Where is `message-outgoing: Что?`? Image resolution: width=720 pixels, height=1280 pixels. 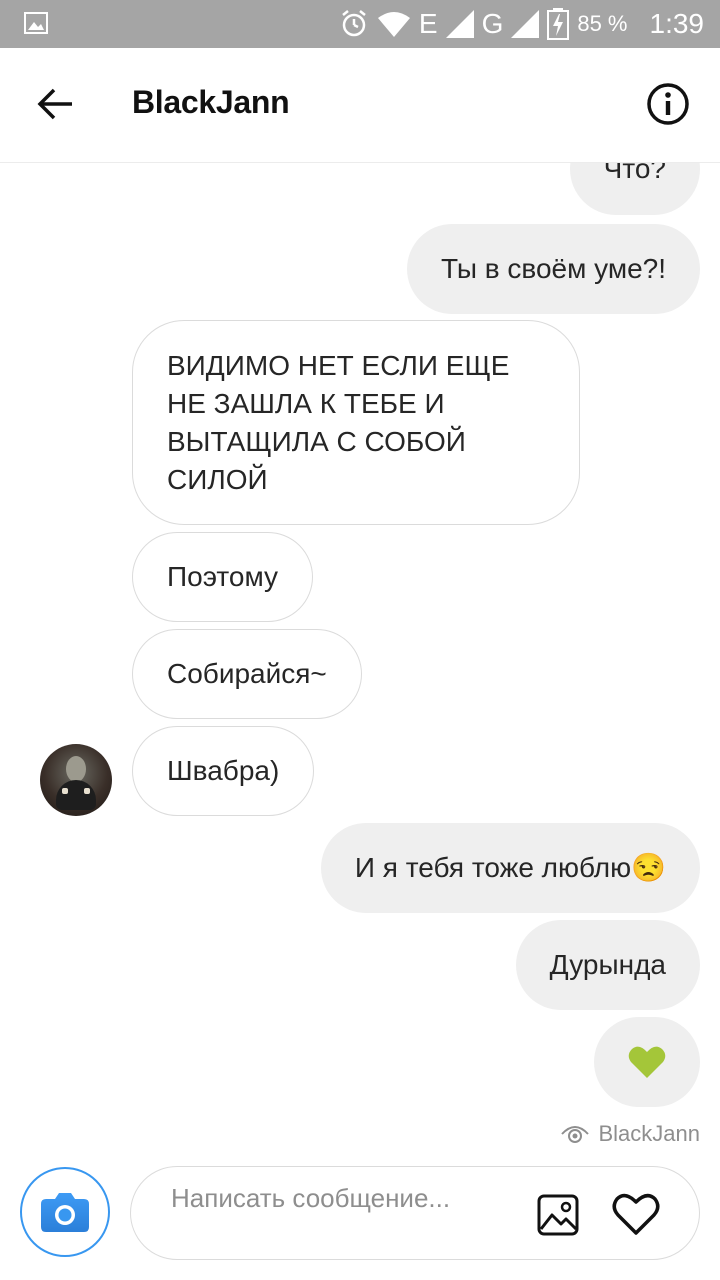 message-outgoing: Что? is located at coordinates (634, 189).